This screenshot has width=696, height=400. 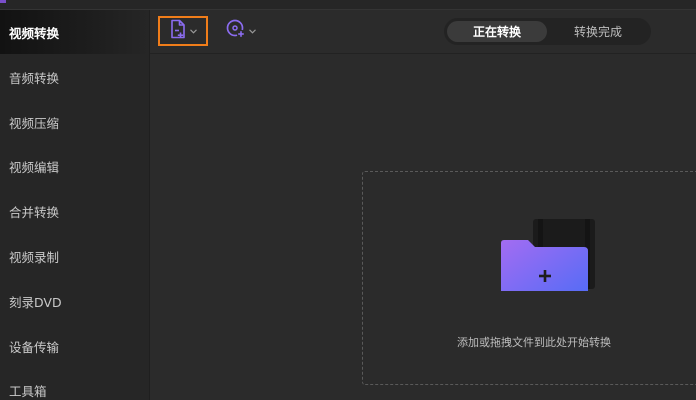 What do you see at coordinates (178, 31) in the screenshot?
I see `add-file-icon` at bounding box center [178, 31].